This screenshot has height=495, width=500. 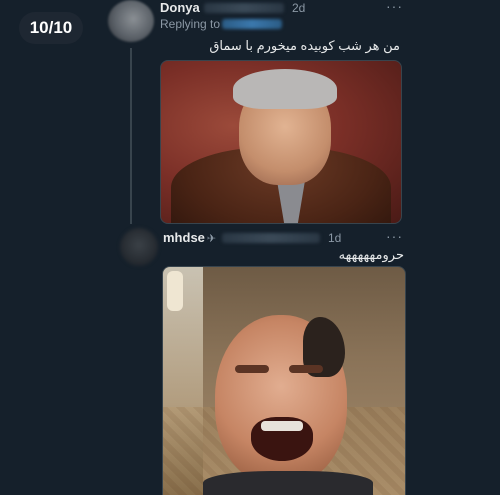 I want to click on tweet-text: حرومهههههه, so click(x=371, y=254).